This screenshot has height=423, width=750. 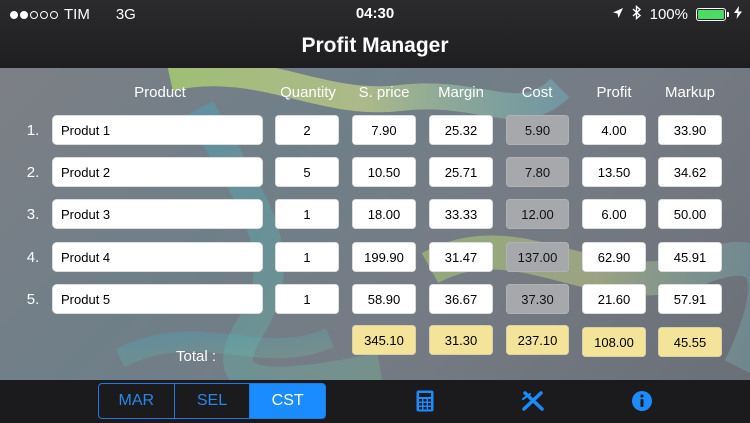 What do you see at coordinates (375, 14) in the screenshot?
I see `status-bar: TIM 3G 04:30 100%` at bounding box center [375, 14].